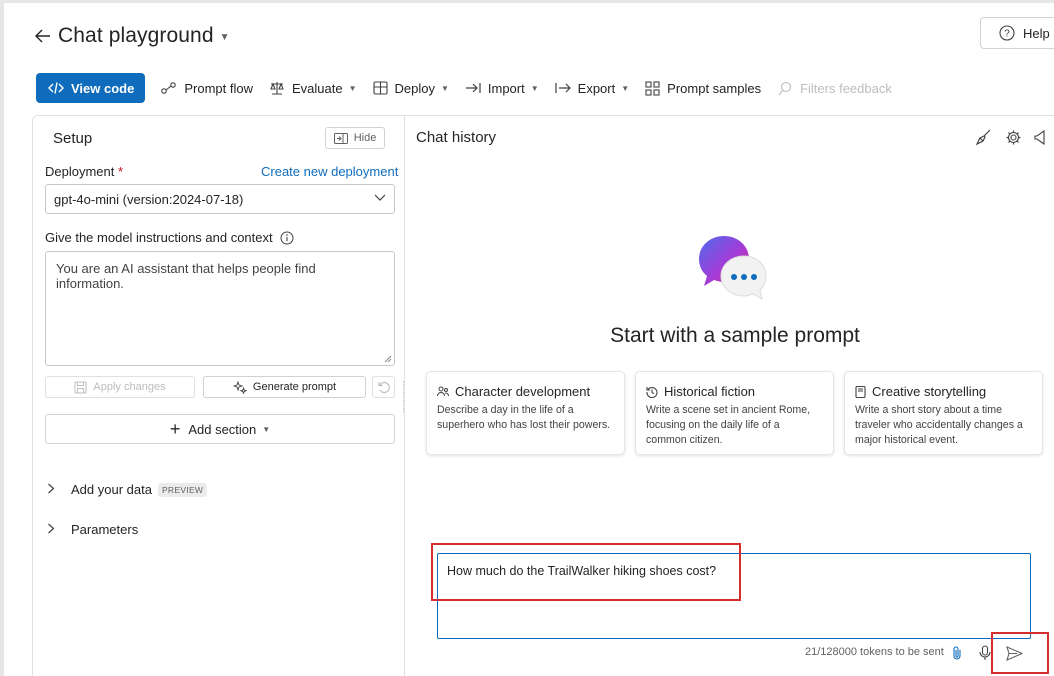 Image resolution: width=1054 pixels, height=676 pixels. I want to click on add-your-data-label: Add your data, so click(111, 489).